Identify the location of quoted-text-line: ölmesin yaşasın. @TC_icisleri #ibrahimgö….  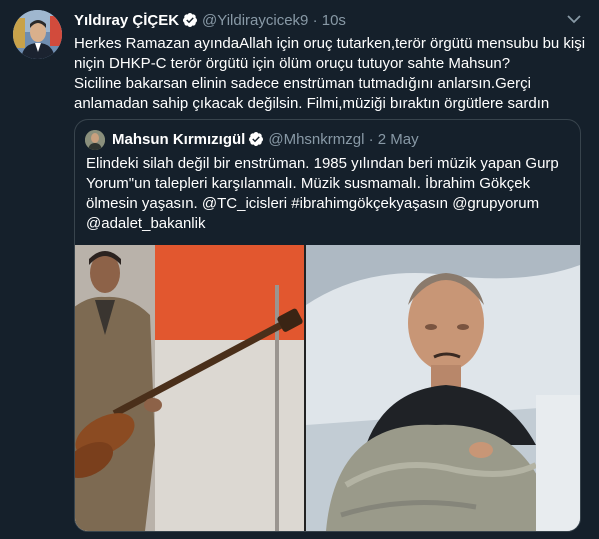
(313, 203).